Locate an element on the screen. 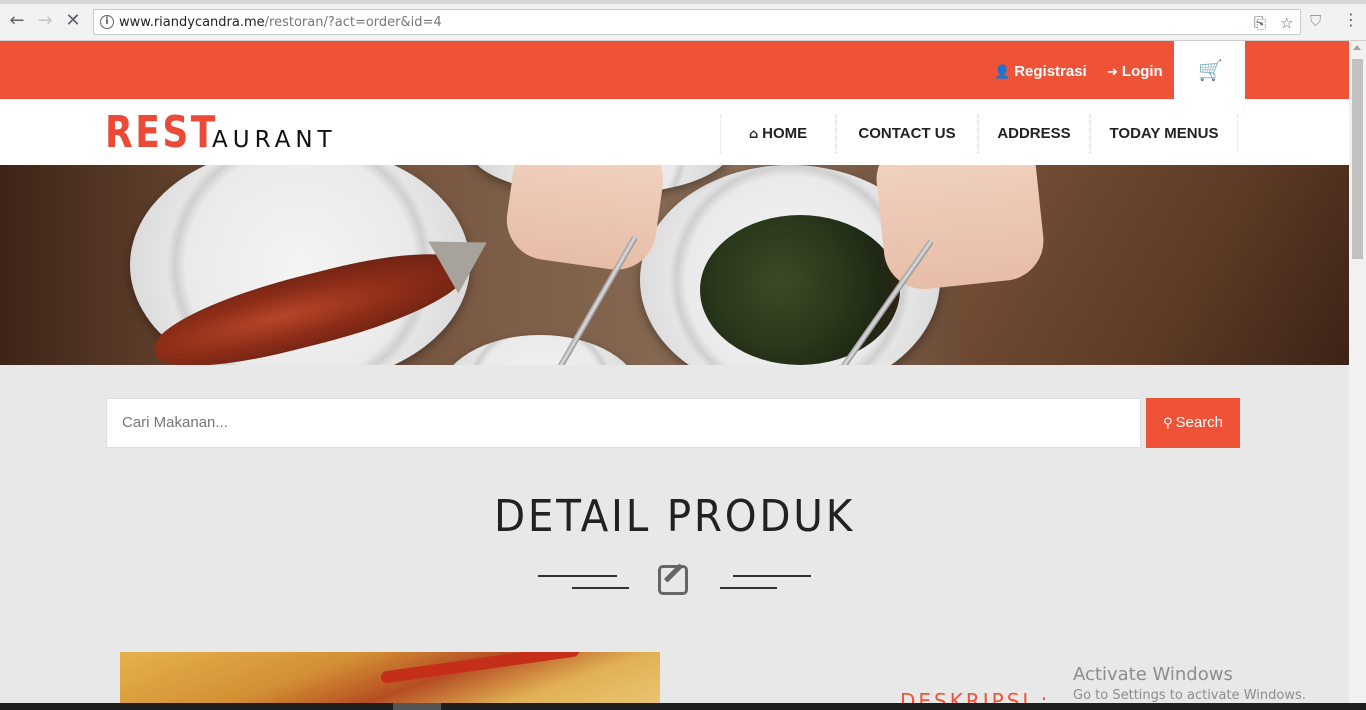 This screenshot has height=710, width=1366. nav-item-address: ADDRESS is located at coordinates (1034, 134).